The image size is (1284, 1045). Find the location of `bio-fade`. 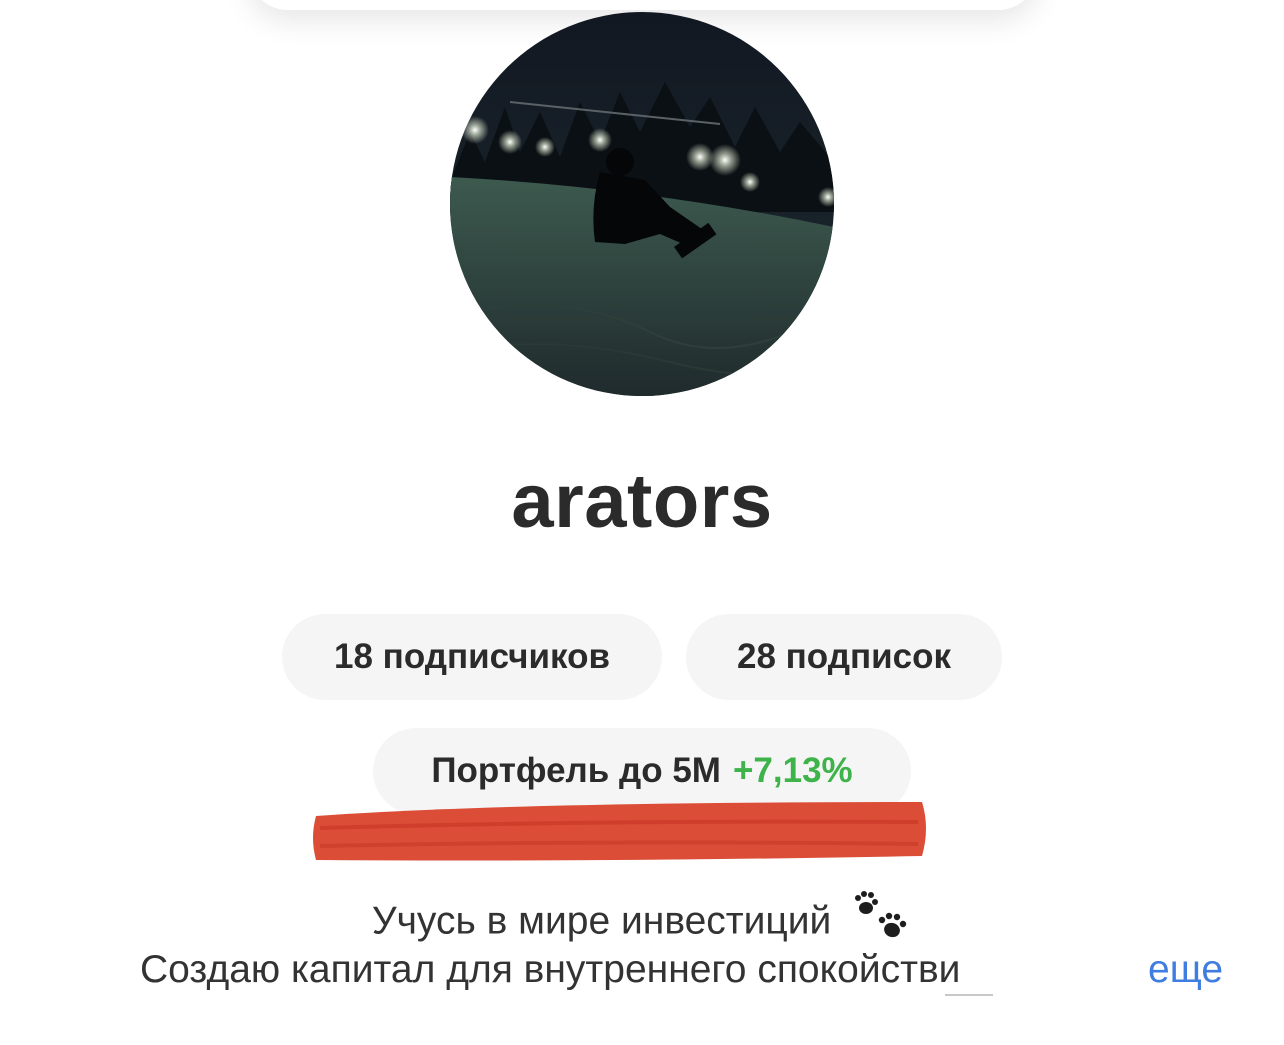

bio-fade is located at coordinates (1120, 974).